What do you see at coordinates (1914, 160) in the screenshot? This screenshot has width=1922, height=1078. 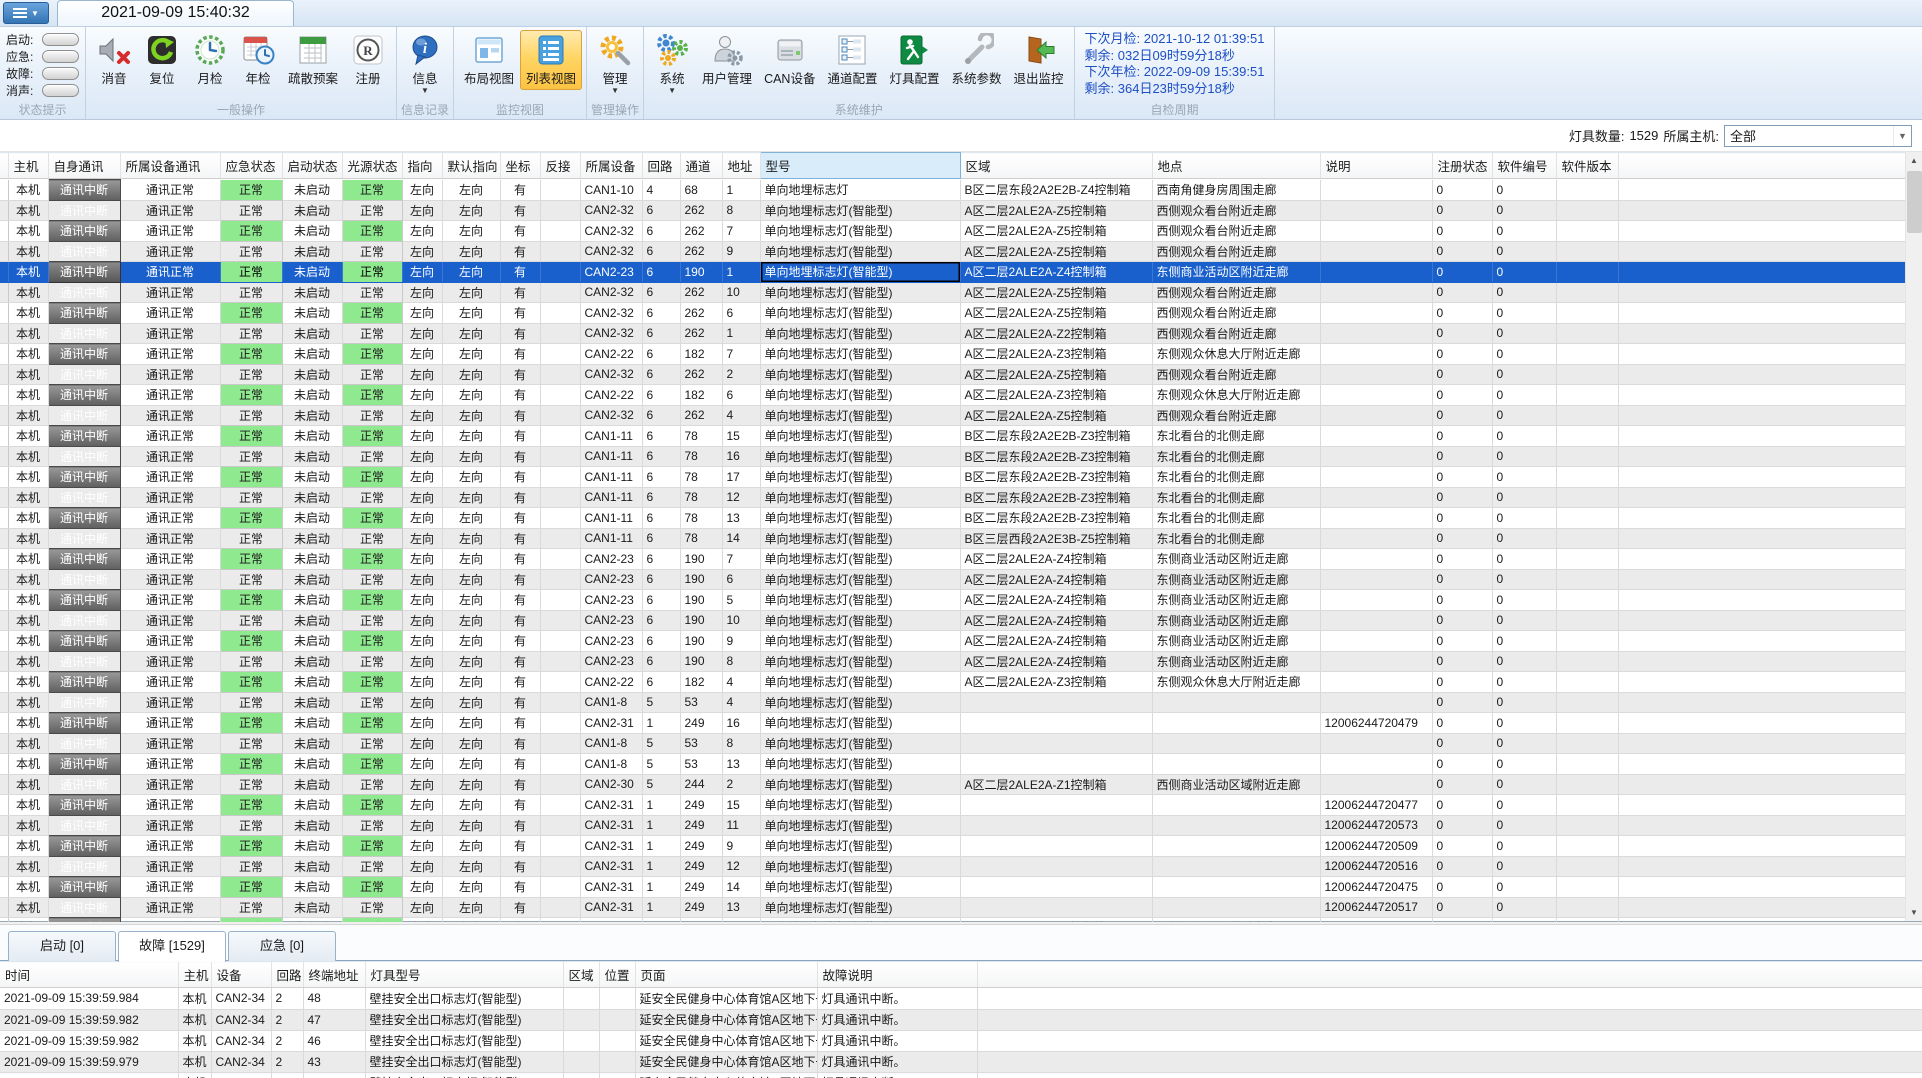 I see `scroll-up-arrow-icon: ▲` at bounding box center [1914, 160].